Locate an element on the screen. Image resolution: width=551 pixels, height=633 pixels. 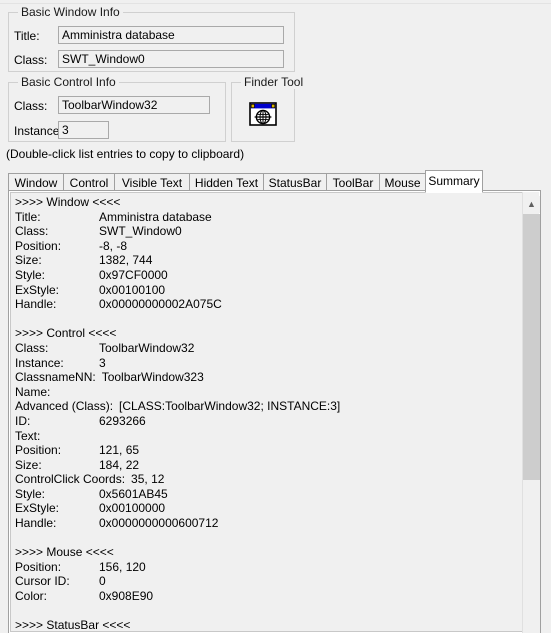
summary-line-value: 3 is located at coordinates (102, 362).